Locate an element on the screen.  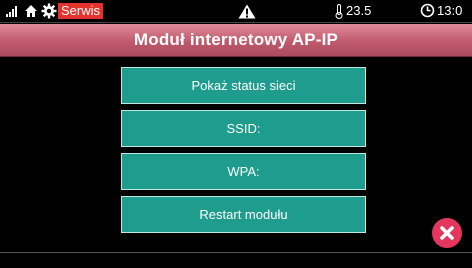
temperature-value: 23.5 is located at coordinates (359, 10).